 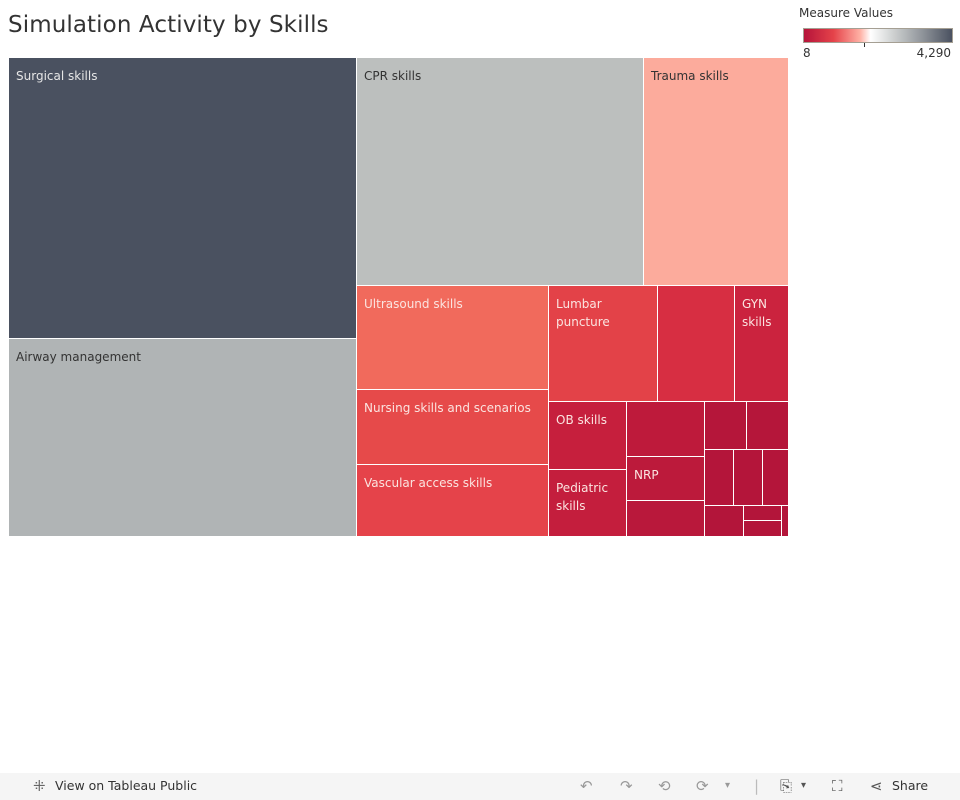 What do you see at coordinates (837, 786) in the screenshot?
I see `fullscreen-icon: ⛶` at bounding box center [837, 786].